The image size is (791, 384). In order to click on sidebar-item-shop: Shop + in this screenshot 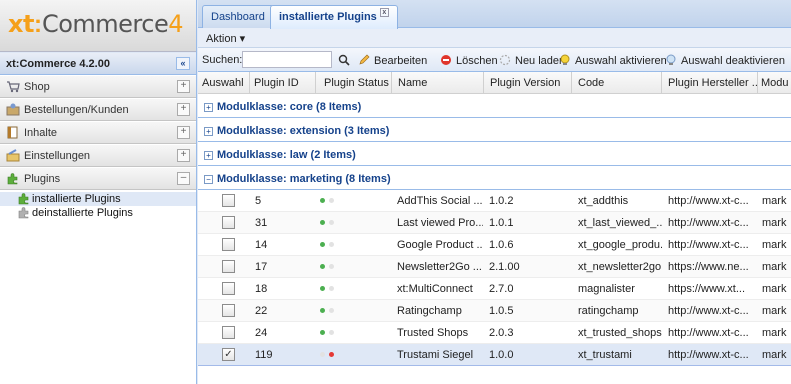, I will do `click(98, 86)`.